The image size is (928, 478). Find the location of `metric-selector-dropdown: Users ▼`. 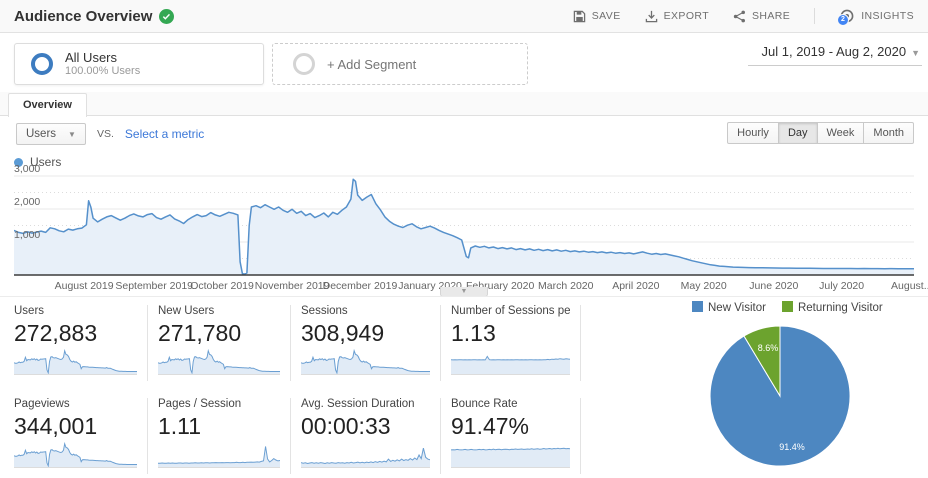

metric-selector-dropdown: Users ▼ is located at coordinates (51, 134).